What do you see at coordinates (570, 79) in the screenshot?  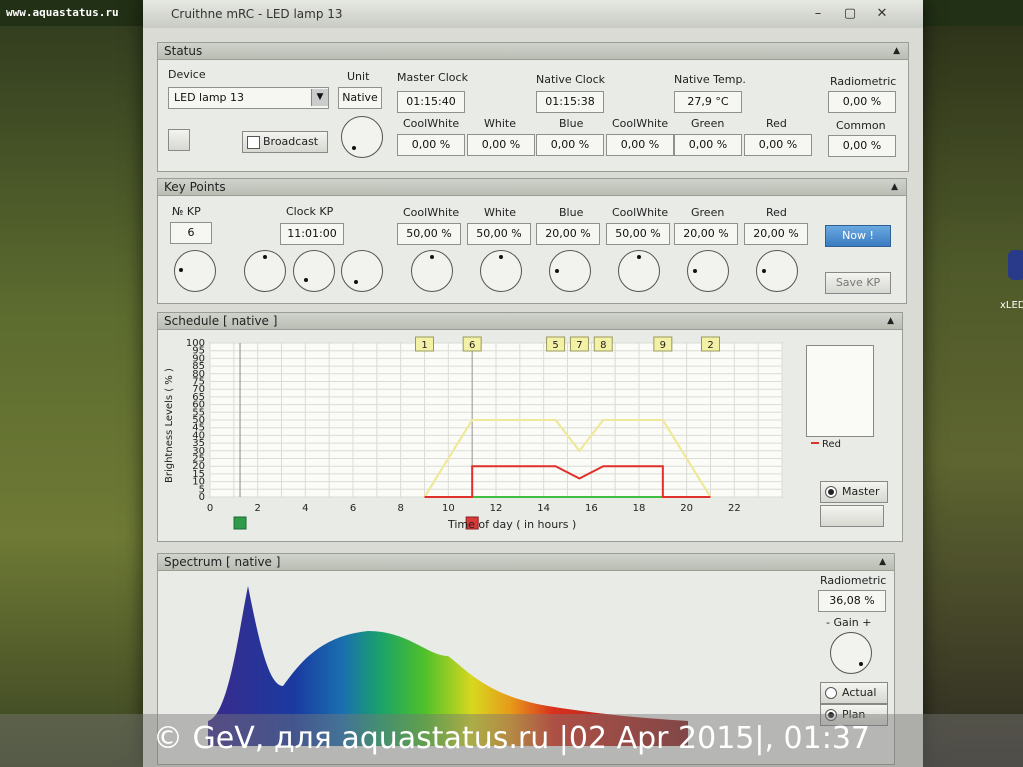 I see `native-clock-label: Native Clock` at bounding box center [570, 79].